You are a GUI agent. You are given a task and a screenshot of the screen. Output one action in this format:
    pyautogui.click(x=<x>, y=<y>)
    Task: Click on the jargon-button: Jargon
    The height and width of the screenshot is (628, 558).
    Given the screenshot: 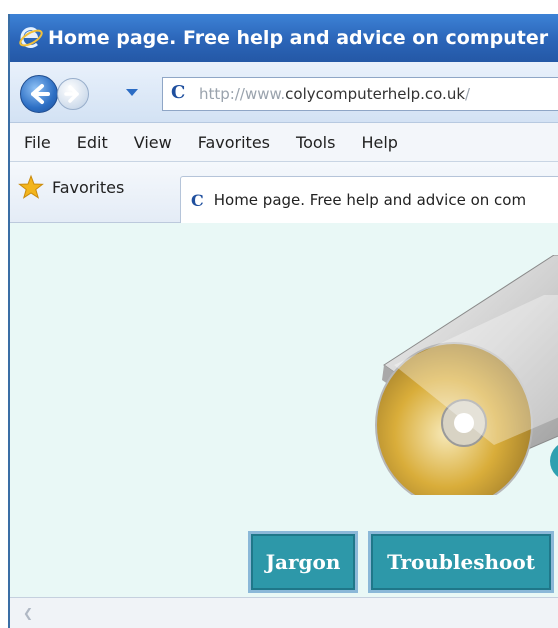 What is the action you would take?
    pyautogui.click(x=303, y=562)
    